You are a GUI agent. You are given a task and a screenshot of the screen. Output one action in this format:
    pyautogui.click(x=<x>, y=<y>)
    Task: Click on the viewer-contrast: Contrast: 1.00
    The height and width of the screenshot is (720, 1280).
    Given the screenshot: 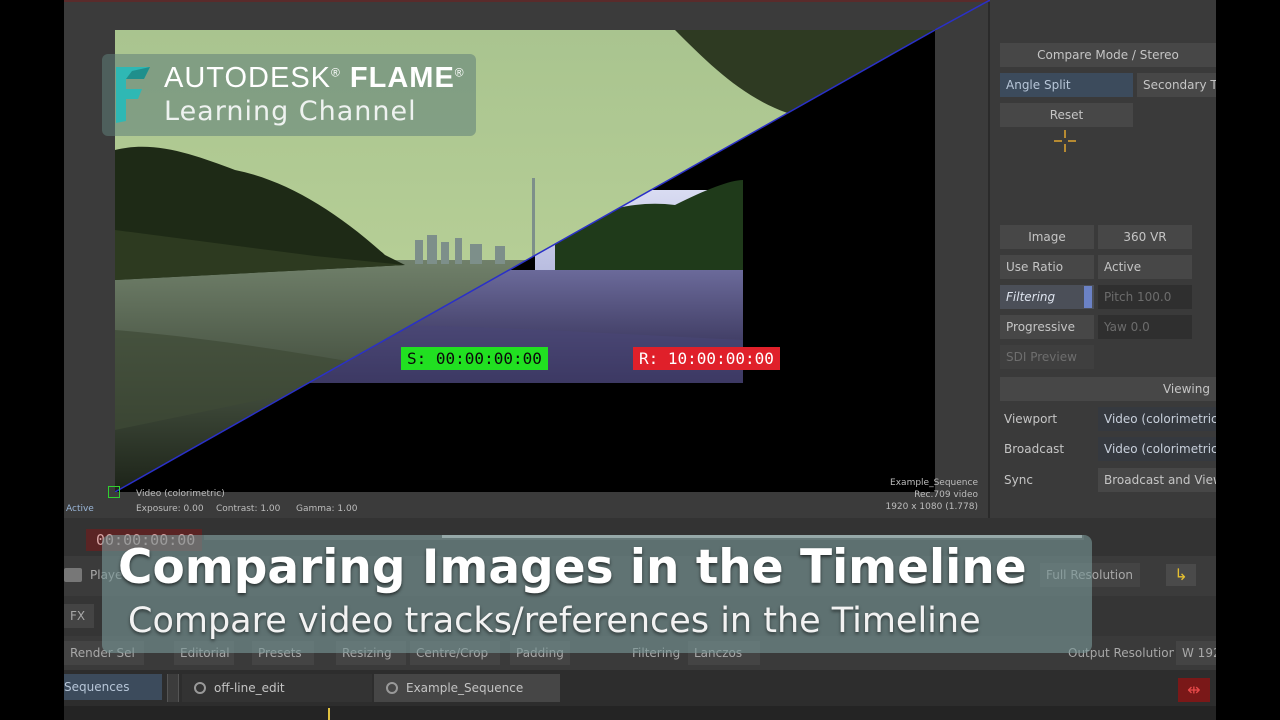 What is the action you would take?
    pyautogui.click(x=248, y=509)
    